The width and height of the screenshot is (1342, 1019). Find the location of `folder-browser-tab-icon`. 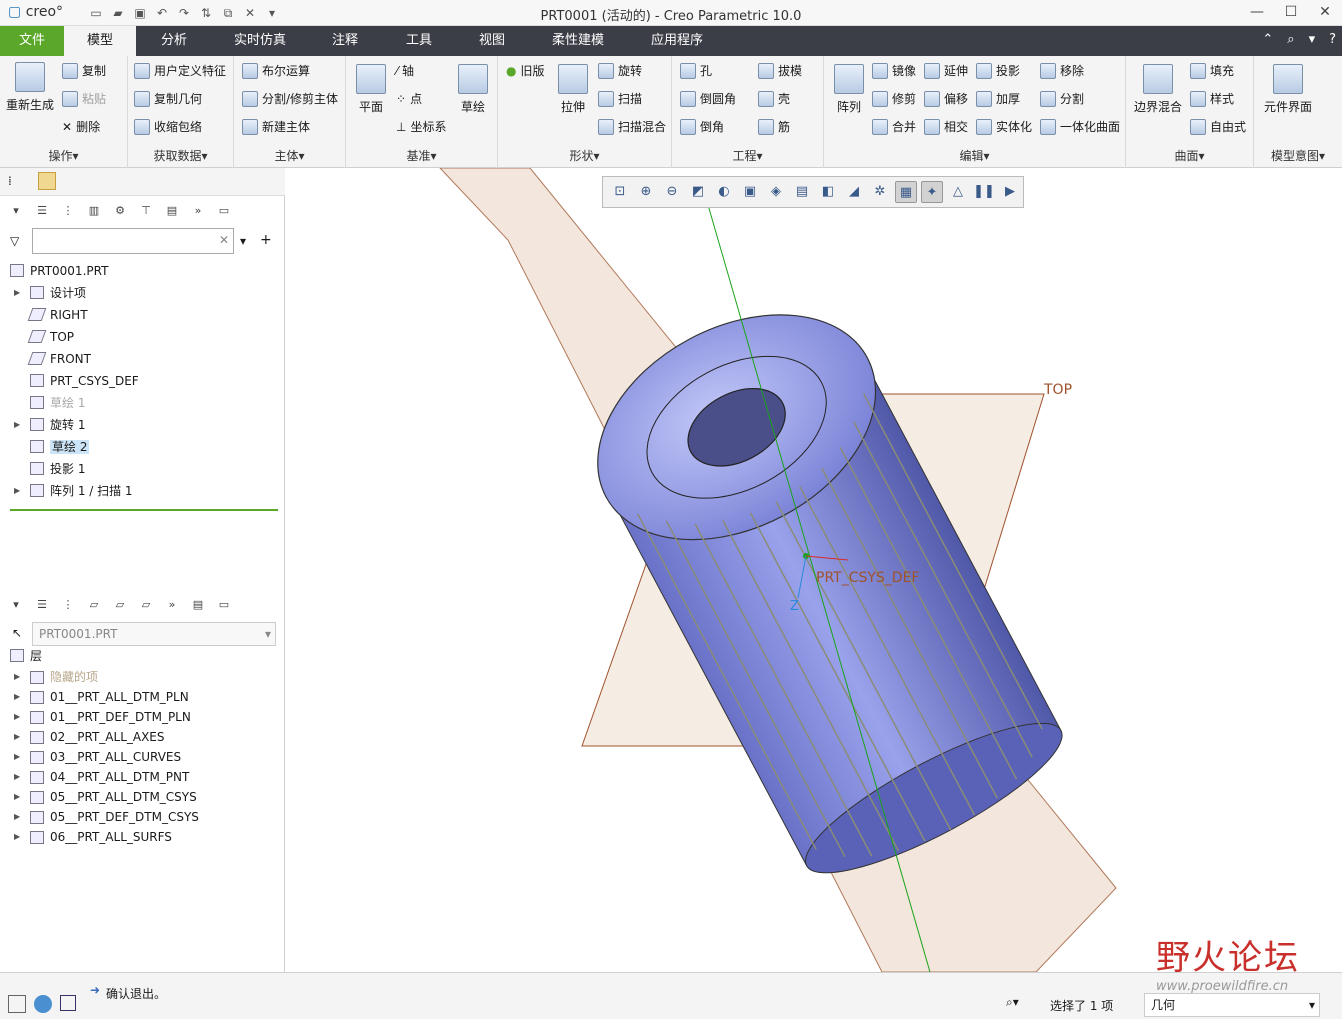

folder-browser-tab-icon is located at coordinates (47, 181).